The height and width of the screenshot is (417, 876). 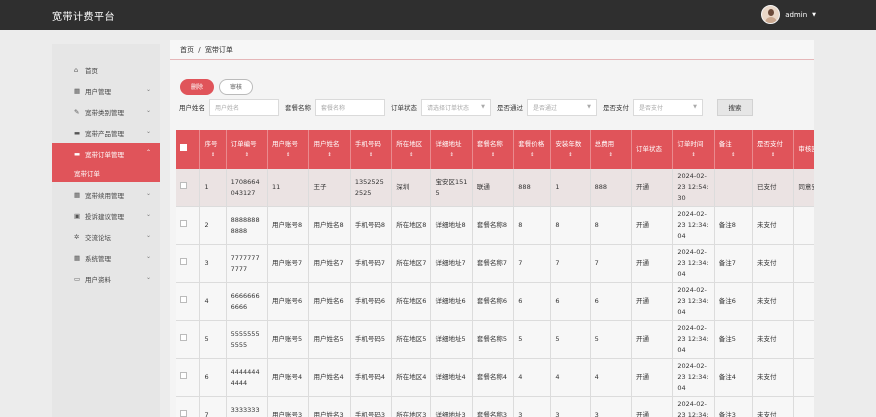 What do you see at coordinates (652, 149) in the screenshot?
I see `column-header: 订单状态` at bounding box center [652, 149].